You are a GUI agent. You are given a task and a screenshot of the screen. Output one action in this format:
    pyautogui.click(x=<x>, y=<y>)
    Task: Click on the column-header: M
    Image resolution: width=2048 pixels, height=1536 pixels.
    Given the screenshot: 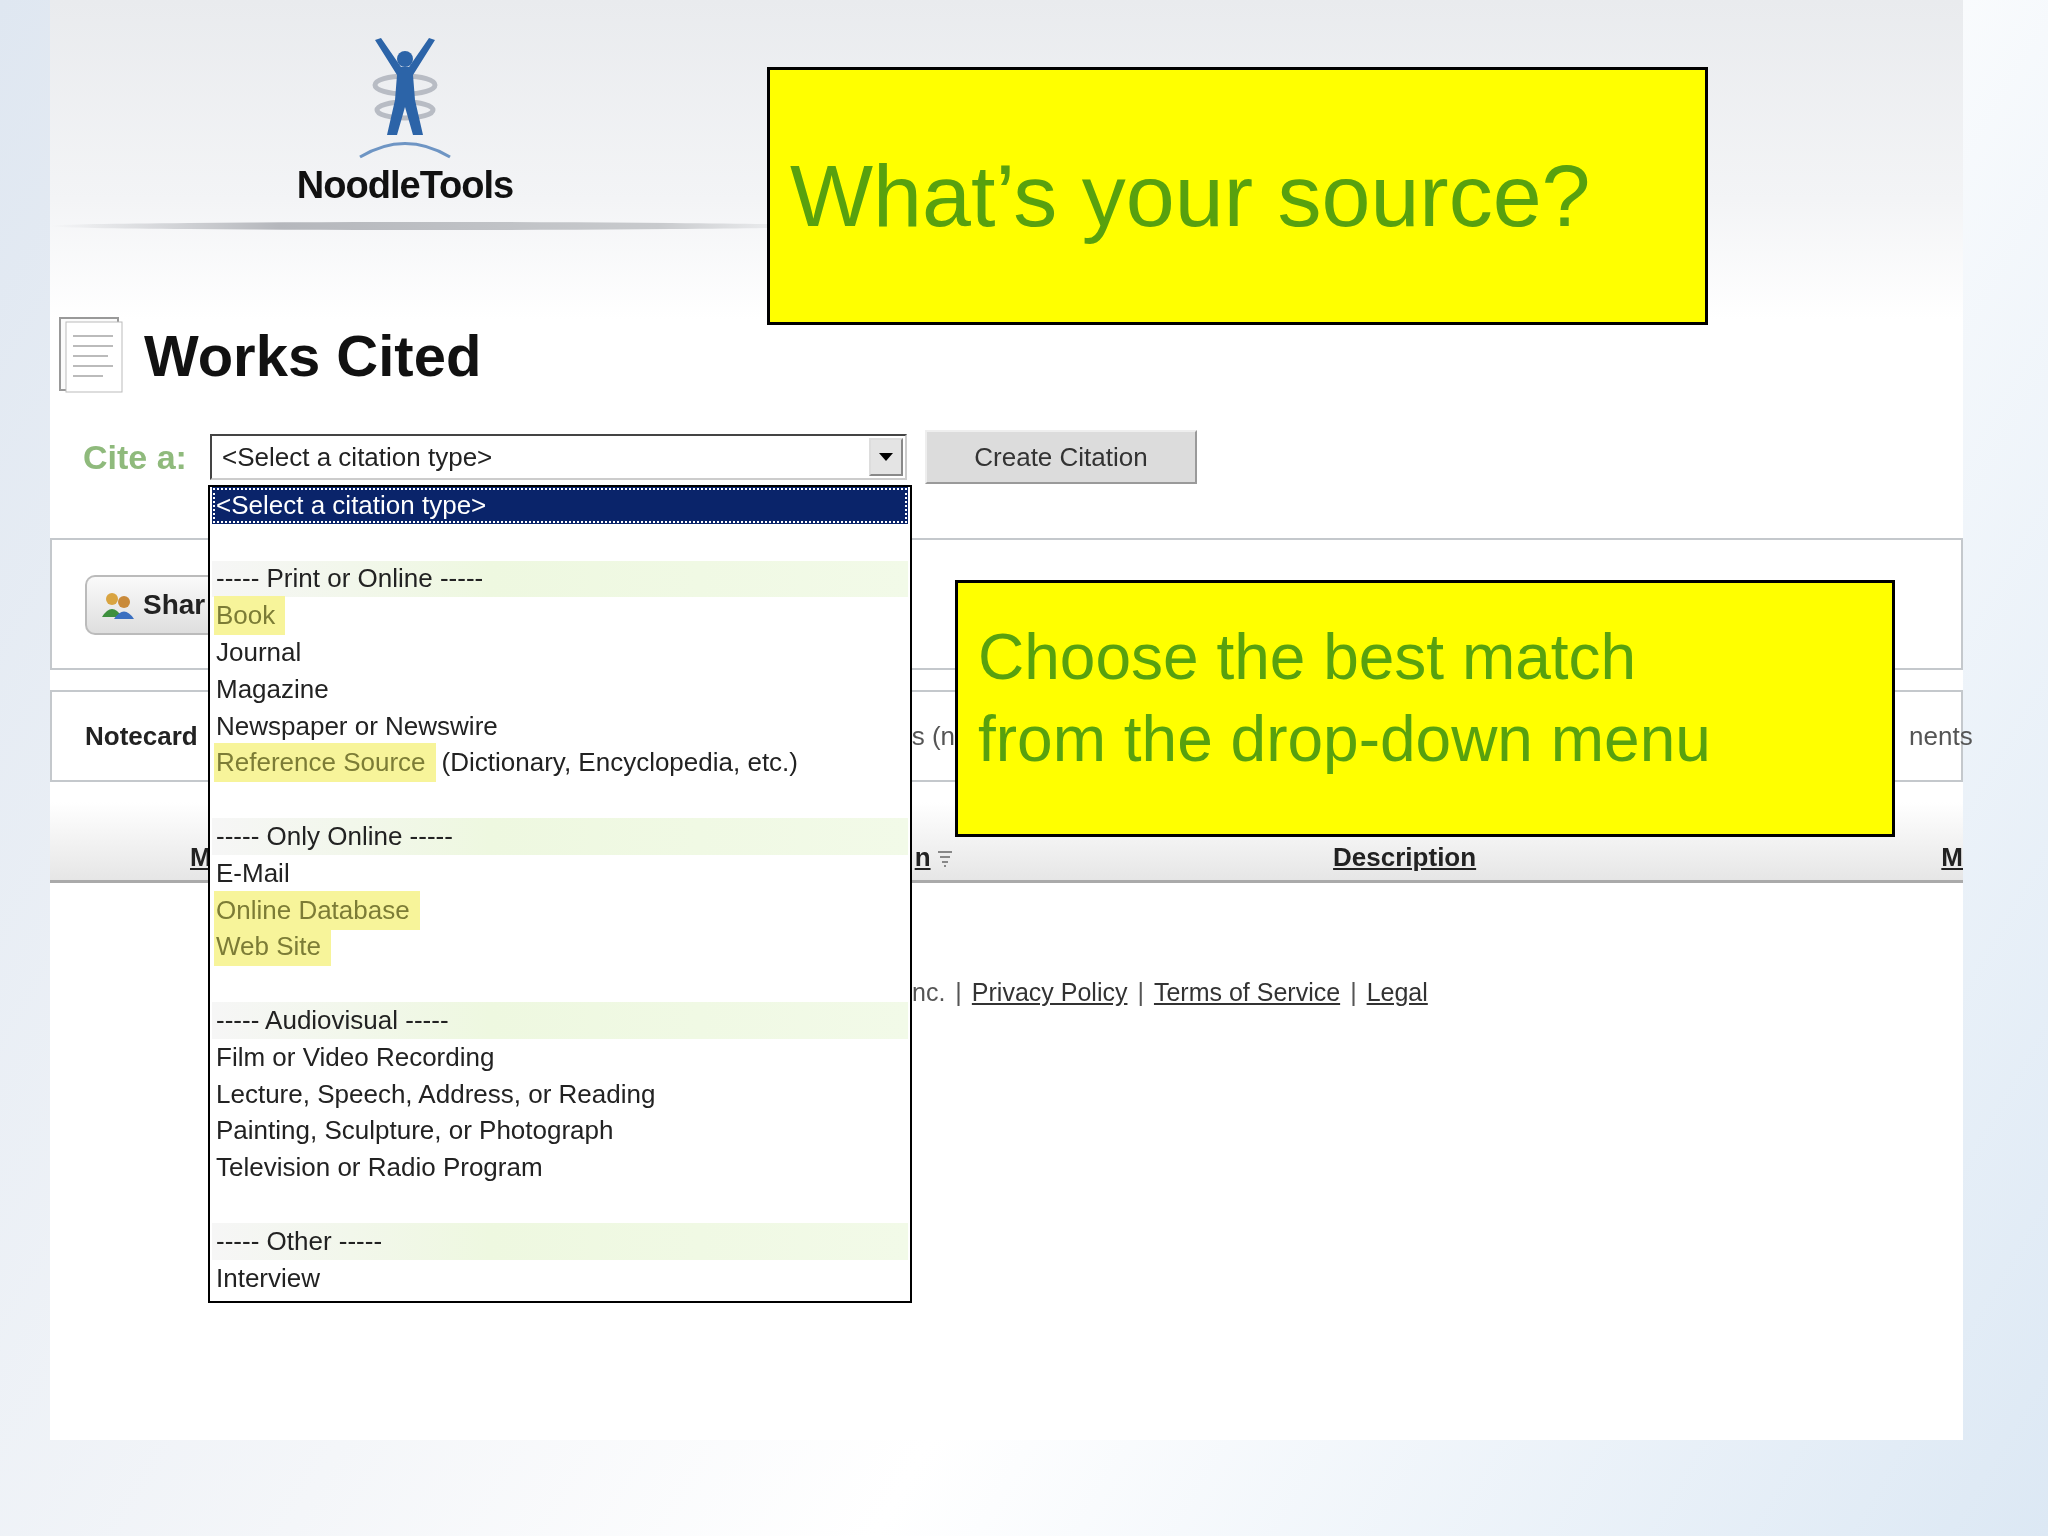 What is the action you would take?
    pyautogui.click(x=1952, y=857)
    